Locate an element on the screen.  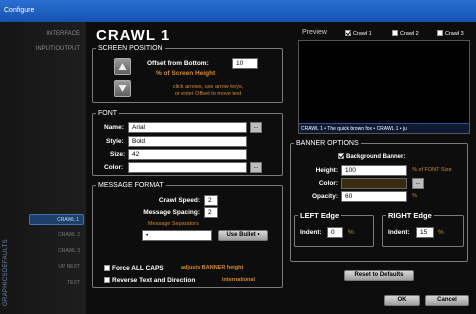
subnav-item-text: TEXT is located at coordinates (56, 283).